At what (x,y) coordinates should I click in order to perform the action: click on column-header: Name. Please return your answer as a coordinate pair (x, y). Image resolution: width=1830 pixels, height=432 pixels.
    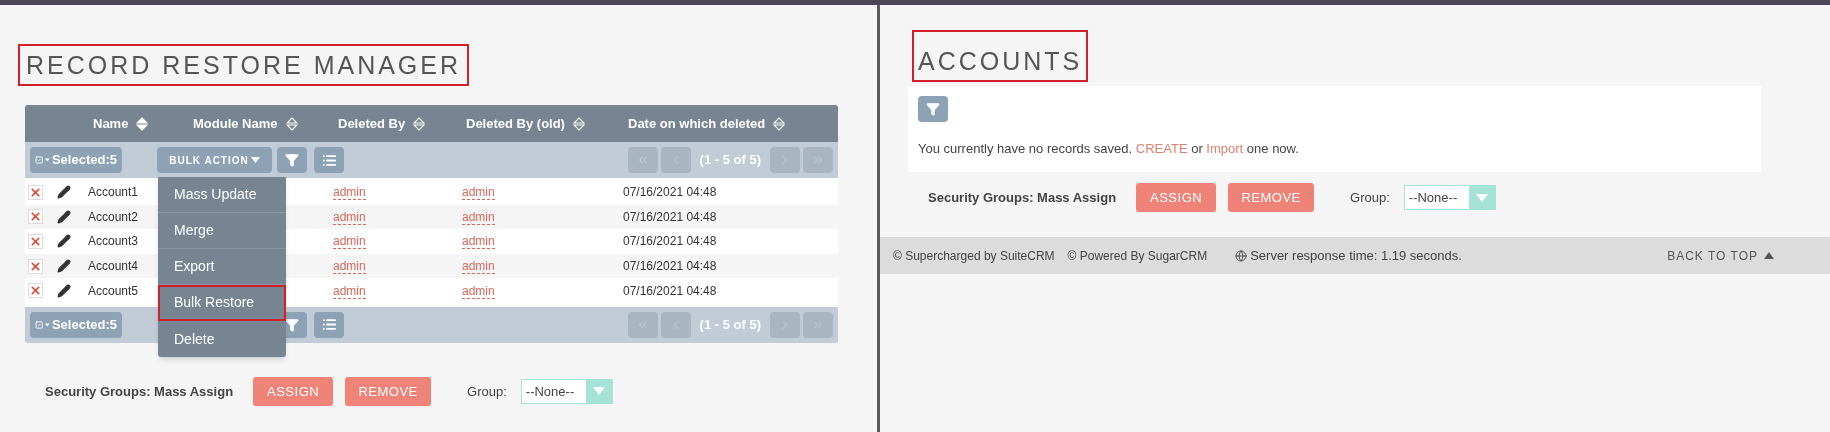
    Looking at the image, I should click on (111, 123).